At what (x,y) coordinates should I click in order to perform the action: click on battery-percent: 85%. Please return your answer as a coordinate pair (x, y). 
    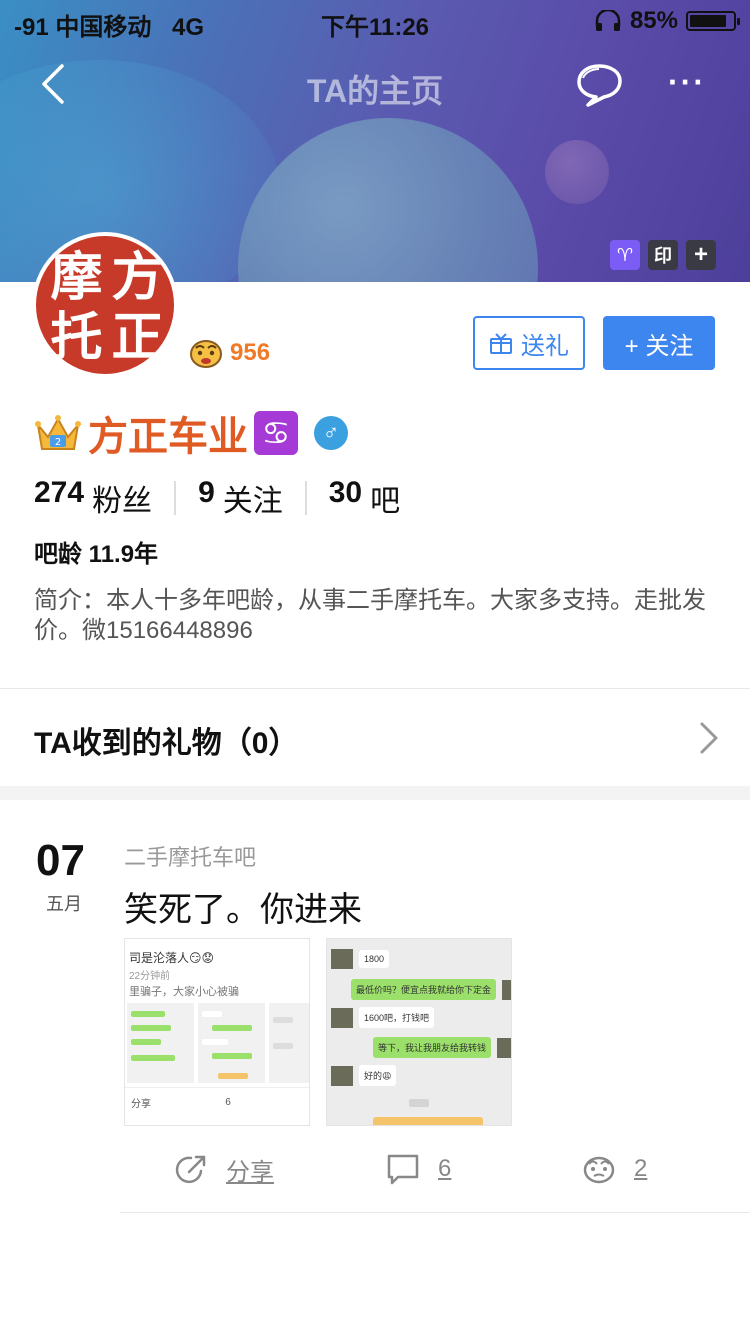
    Looking at the image, I should click on (653, 20).